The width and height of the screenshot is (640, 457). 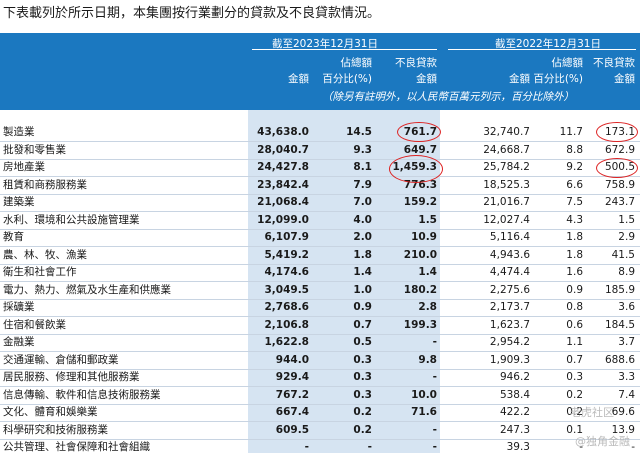 What do you see at coordinates (362, 149) in the screenshot?
I see `row-cell-p1: 9.3` at bounding box center [362, 149].